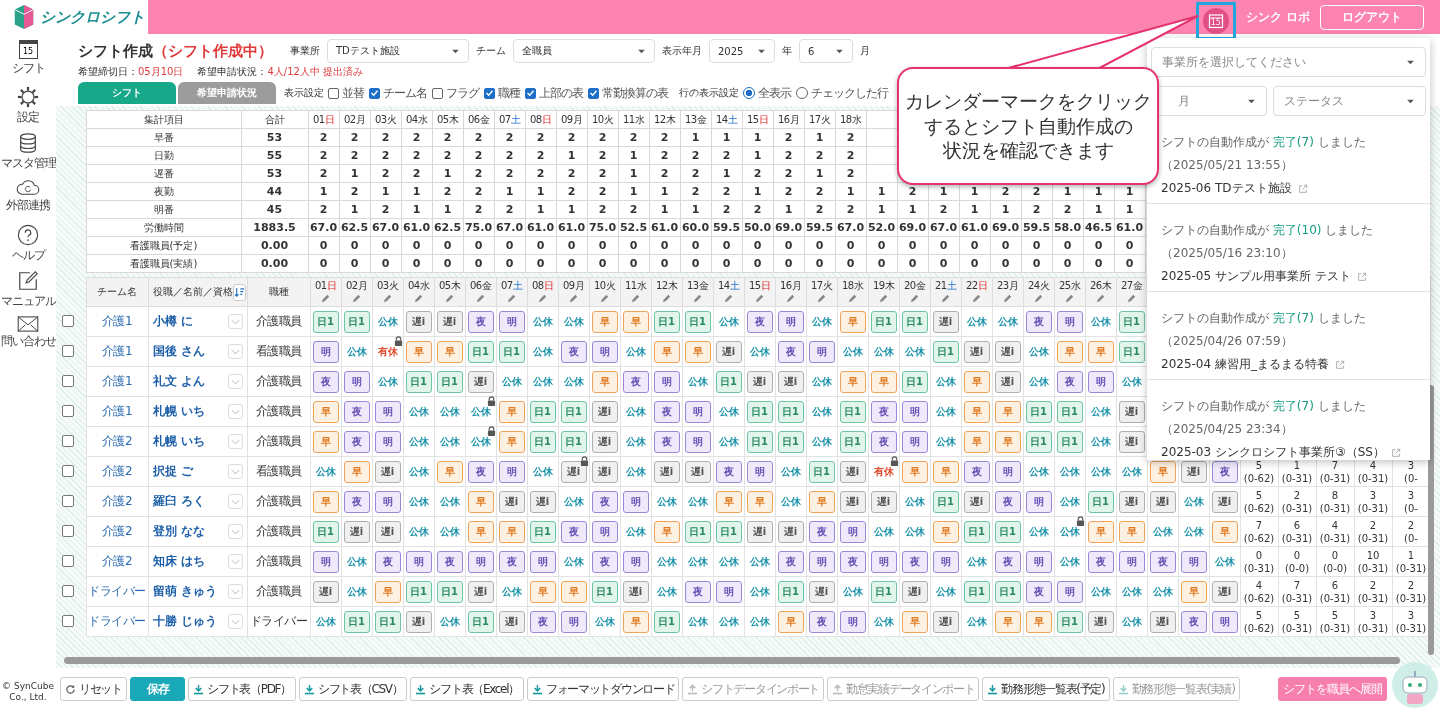  I want to click on notification-link: 2025-04 練習用_まるまる特養, so click(1245, 364).